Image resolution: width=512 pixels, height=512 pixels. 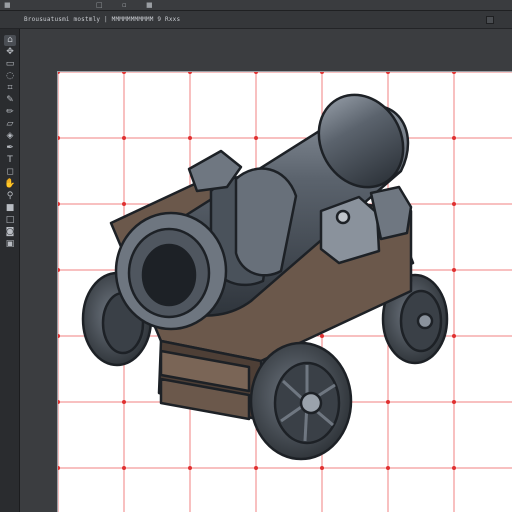 What do you see at coordinates (10, 232) in the screenshot?
I see `quickmask-icon: ◙` at bounding box center [10, 232].